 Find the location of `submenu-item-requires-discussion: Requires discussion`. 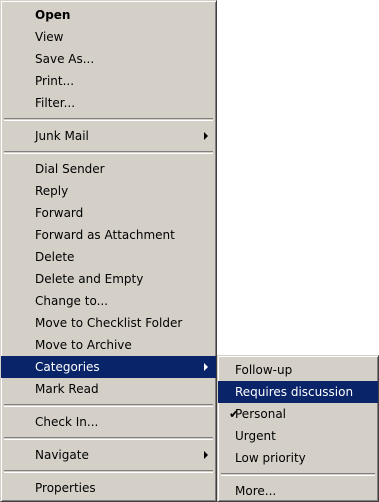

submenu-item-requires-discussion: Requires discussion is located at coordinates (298, 392).